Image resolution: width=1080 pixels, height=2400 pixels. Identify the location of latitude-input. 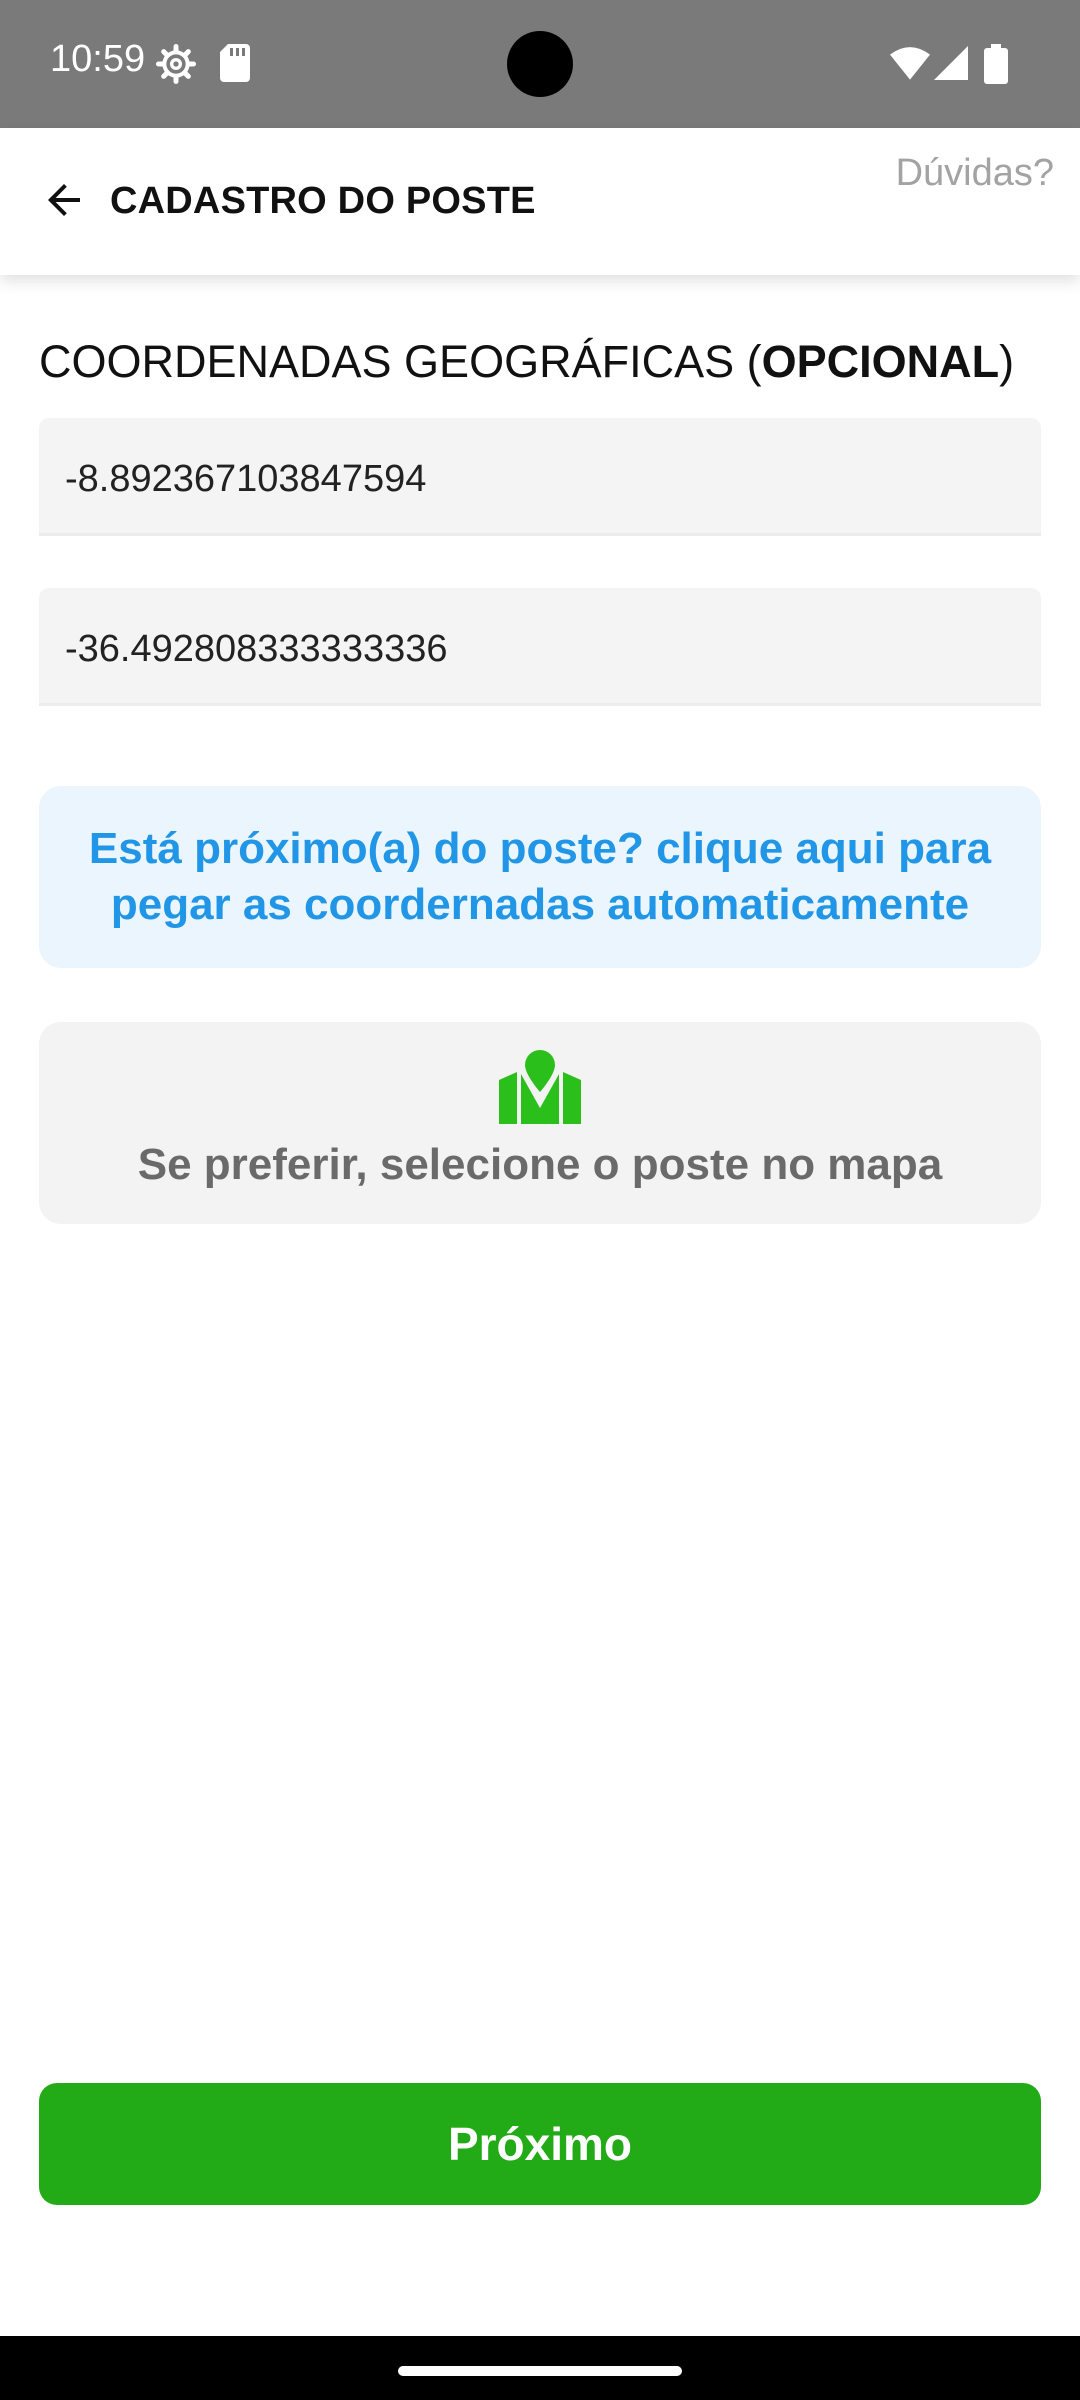
(540, 479).